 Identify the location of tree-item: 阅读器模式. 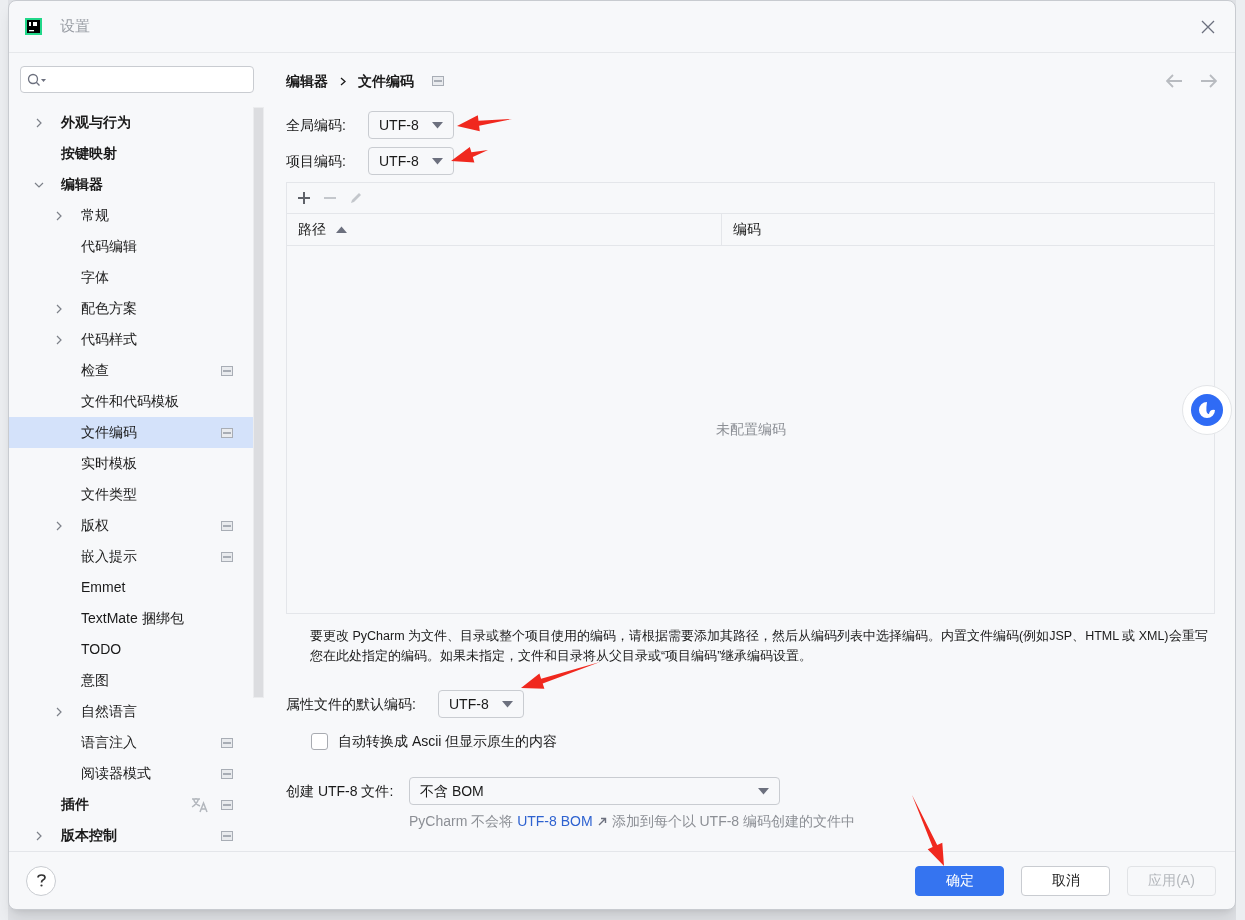
(131, 773).